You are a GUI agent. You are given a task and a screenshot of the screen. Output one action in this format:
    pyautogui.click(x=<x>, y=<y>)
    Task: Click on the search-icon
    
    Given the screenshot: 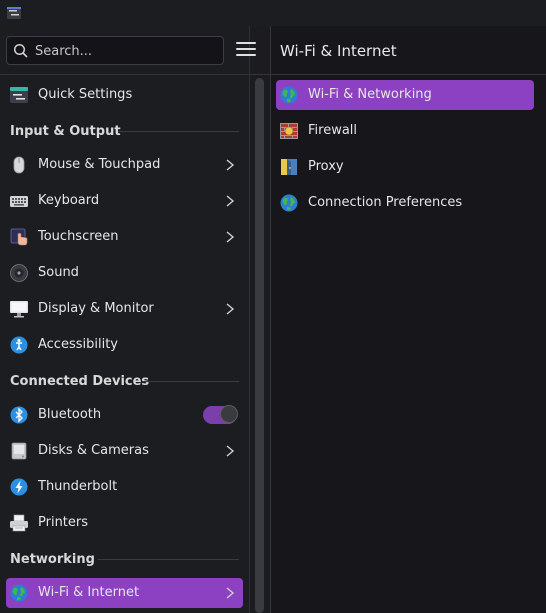 What is the action you would take?
    pyautogui.click(x=20, y=50)
    